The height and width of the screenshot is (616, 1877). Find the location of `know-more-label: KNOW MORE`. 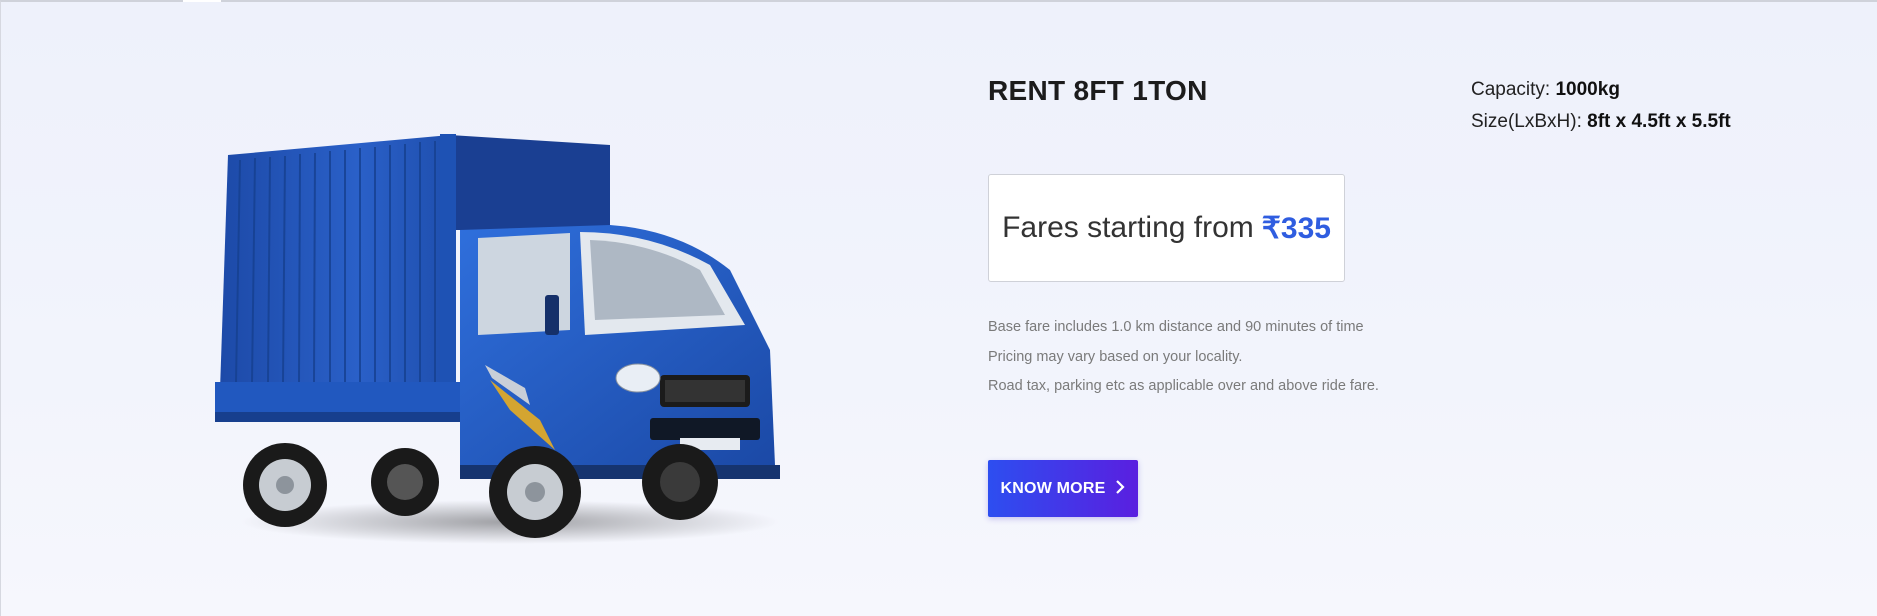

know-more-label: KNOW MORE is located at coordinates (1053, 488).